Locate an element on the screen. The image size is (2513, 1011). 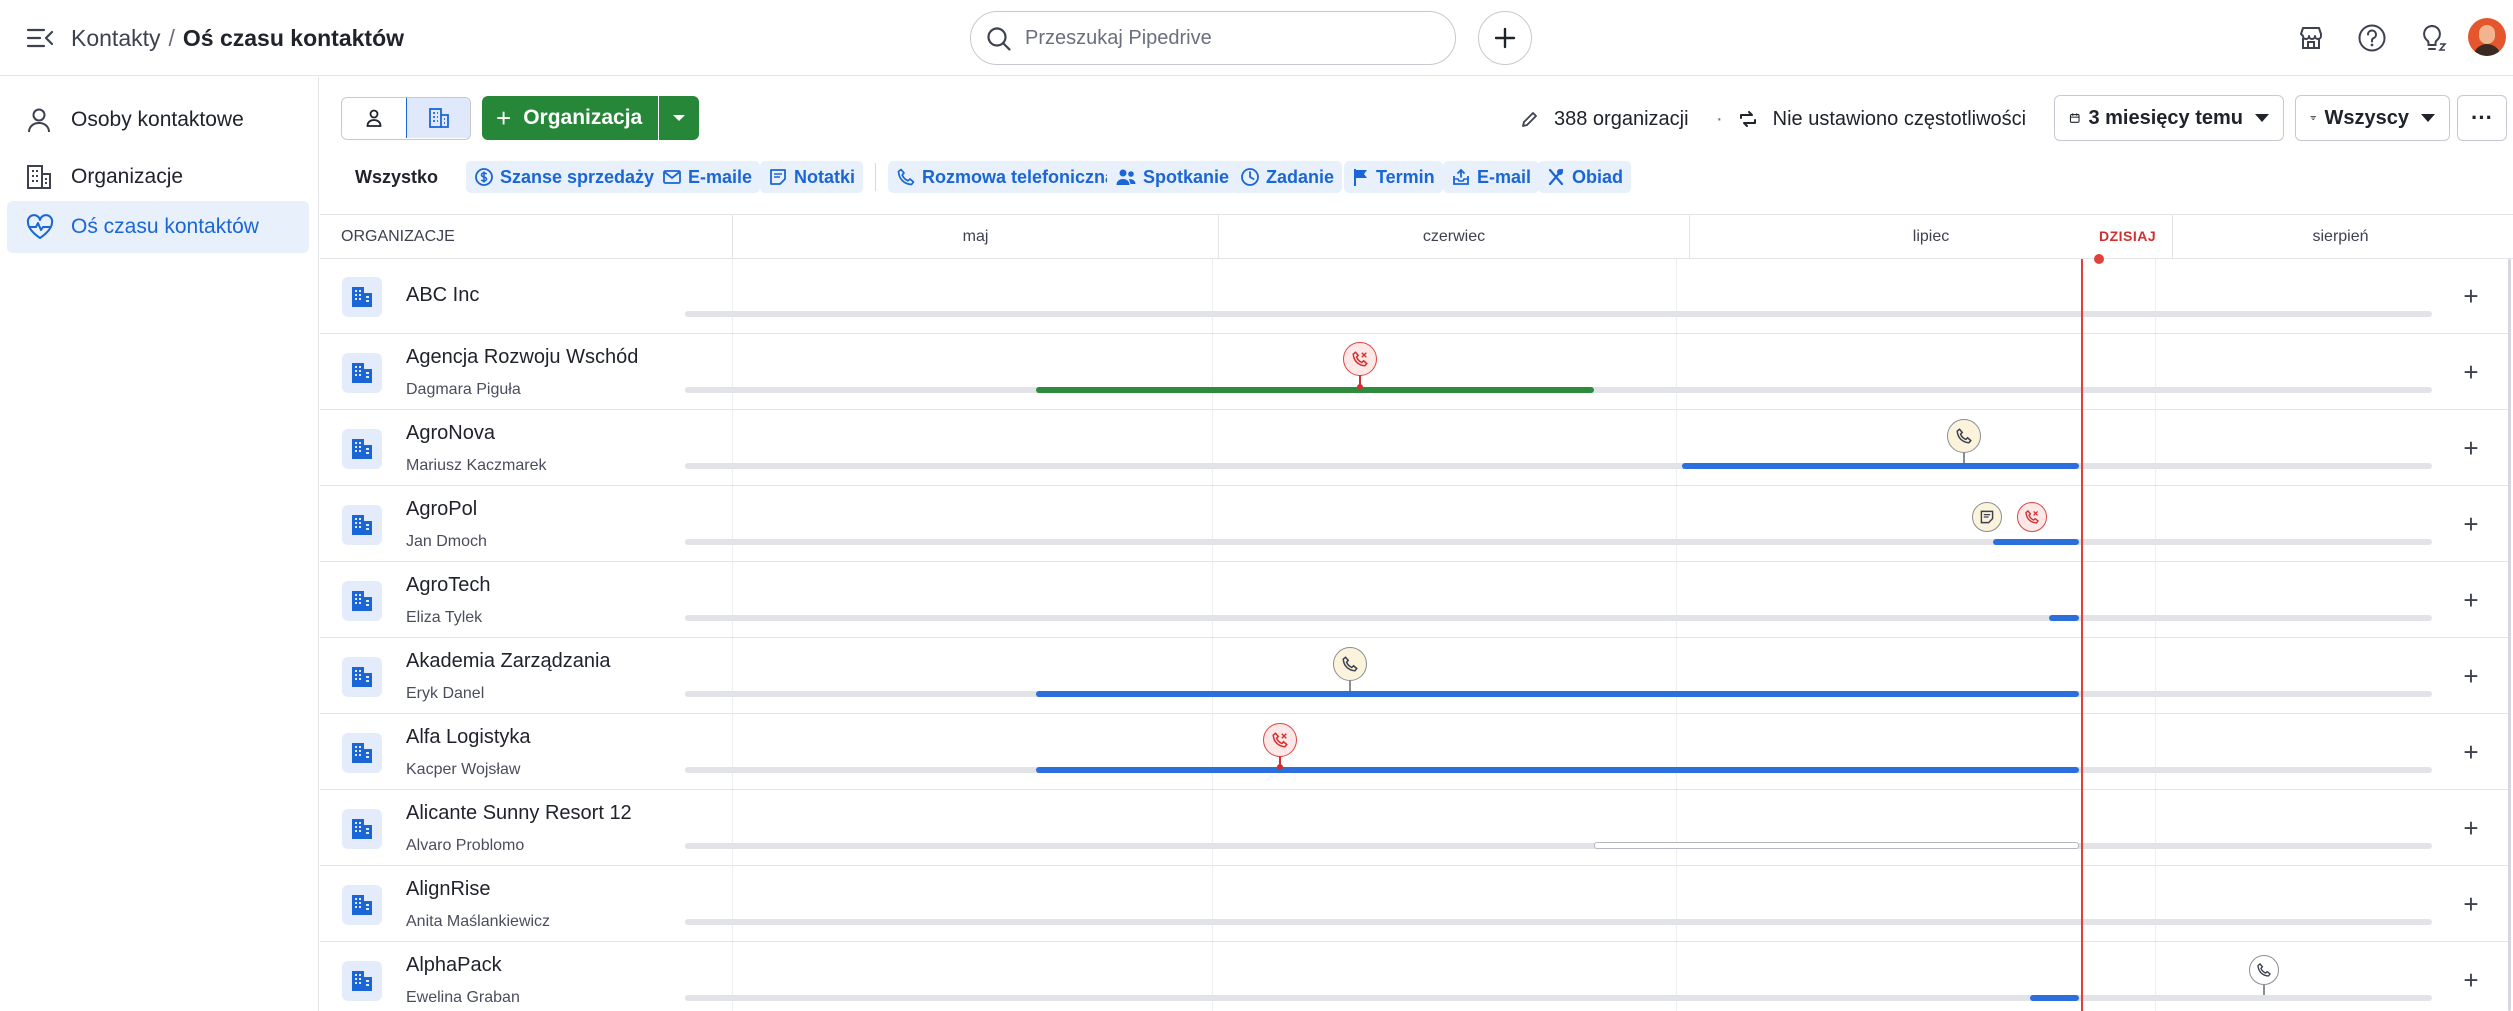
table-row: AgroPol Jan Dmoch + is located at coordinates (1414, 524).